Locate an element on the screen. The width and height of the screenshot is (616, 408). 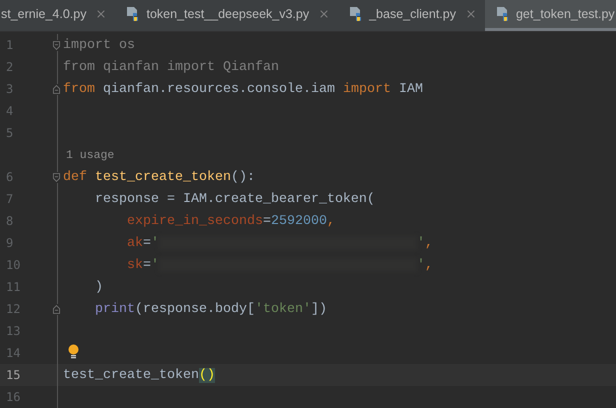
tab-label: _base_client.py is located at coordinates (412, 14).